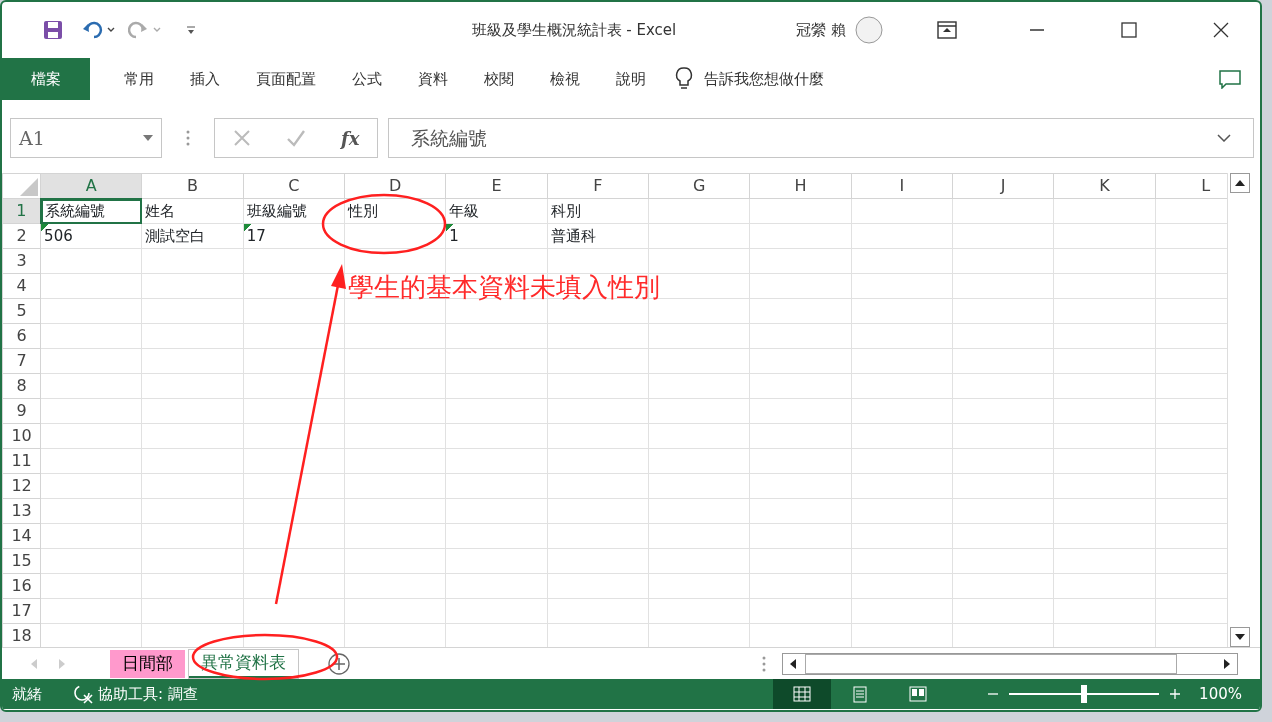 The height and width of the screenshot is (722, 1272). What do you see at coordinates (800, 186) in the screenshot?
I see `column-header: H` at bounding box center [800, 186].